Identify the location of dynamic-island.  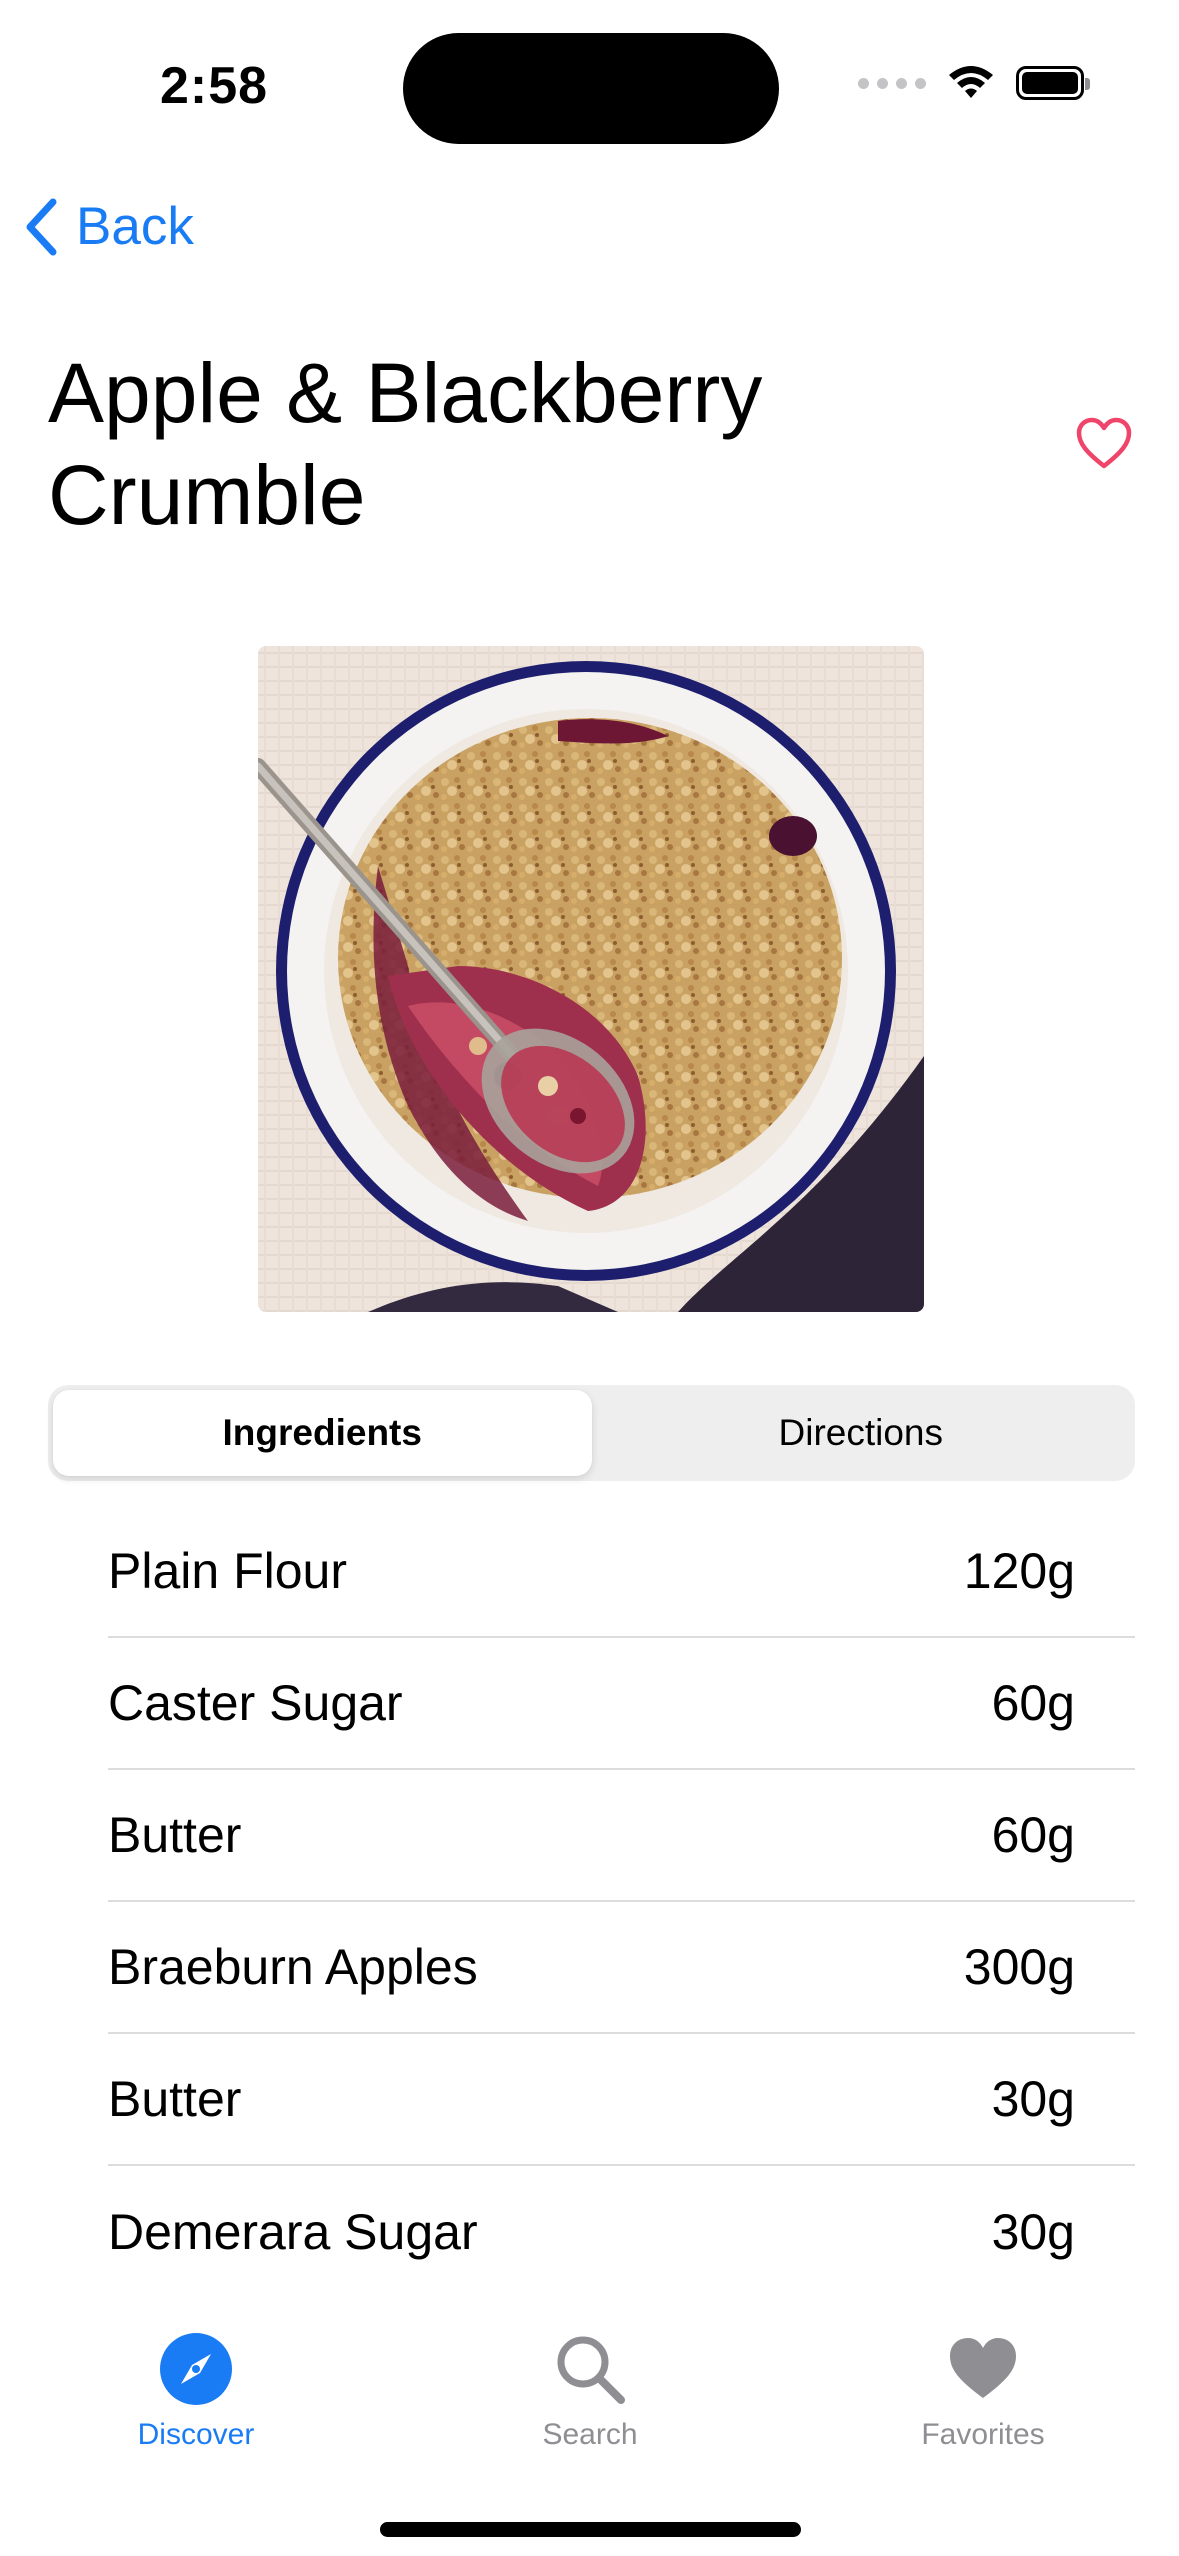
(591, 88).